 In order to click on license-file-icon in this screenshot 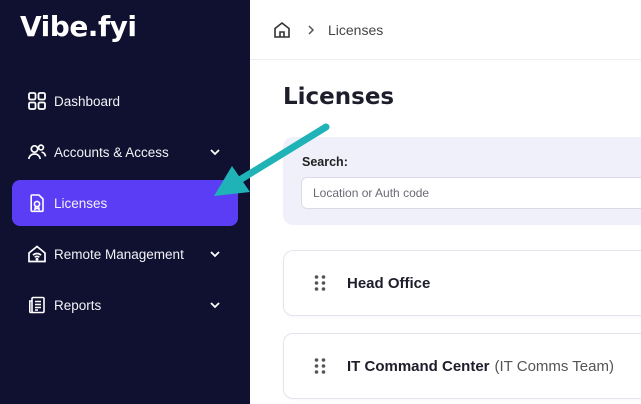, I will do `click(37, 203)`.